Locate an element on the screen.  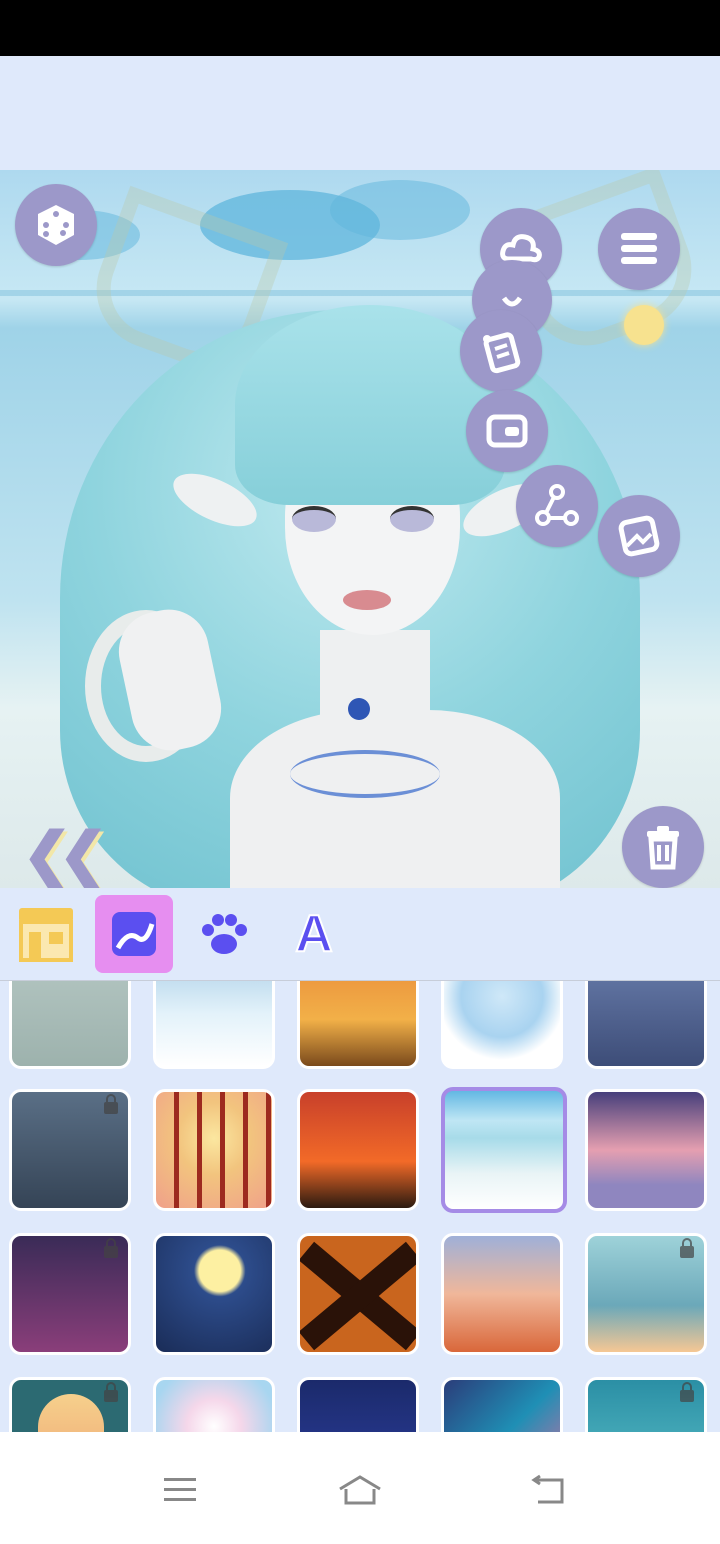
randomize-button is located at coordinates (56, 225).